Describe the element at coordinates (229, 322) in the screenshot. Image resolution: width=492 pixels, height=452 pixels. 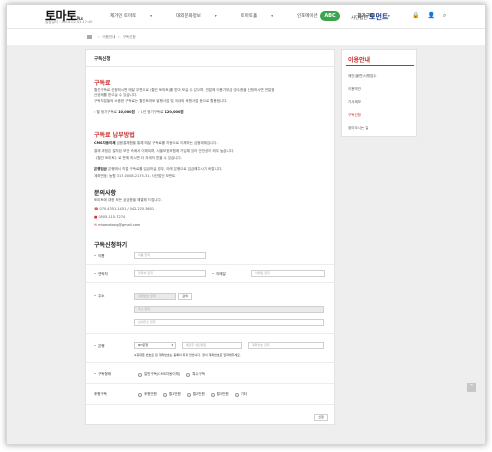
I see `address-detail-input: 상세주소 입력` at that location.